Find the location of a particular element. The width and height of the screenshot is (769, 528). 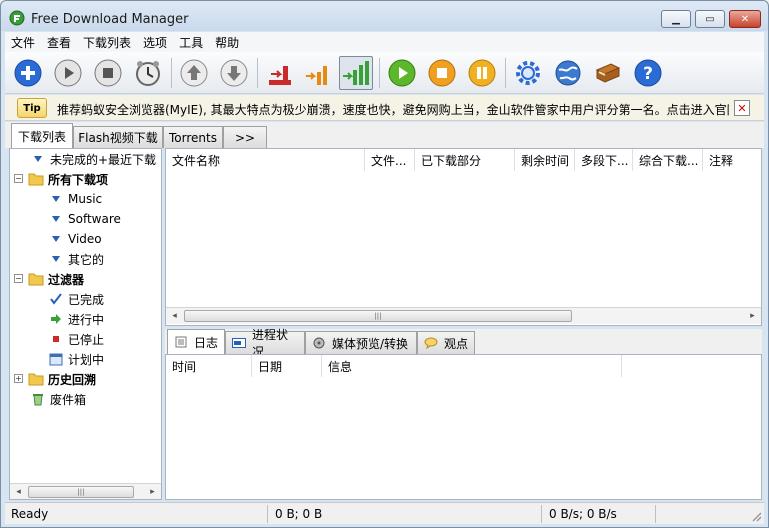

tree-label: 已完成 is located at coordinates (86, 299).